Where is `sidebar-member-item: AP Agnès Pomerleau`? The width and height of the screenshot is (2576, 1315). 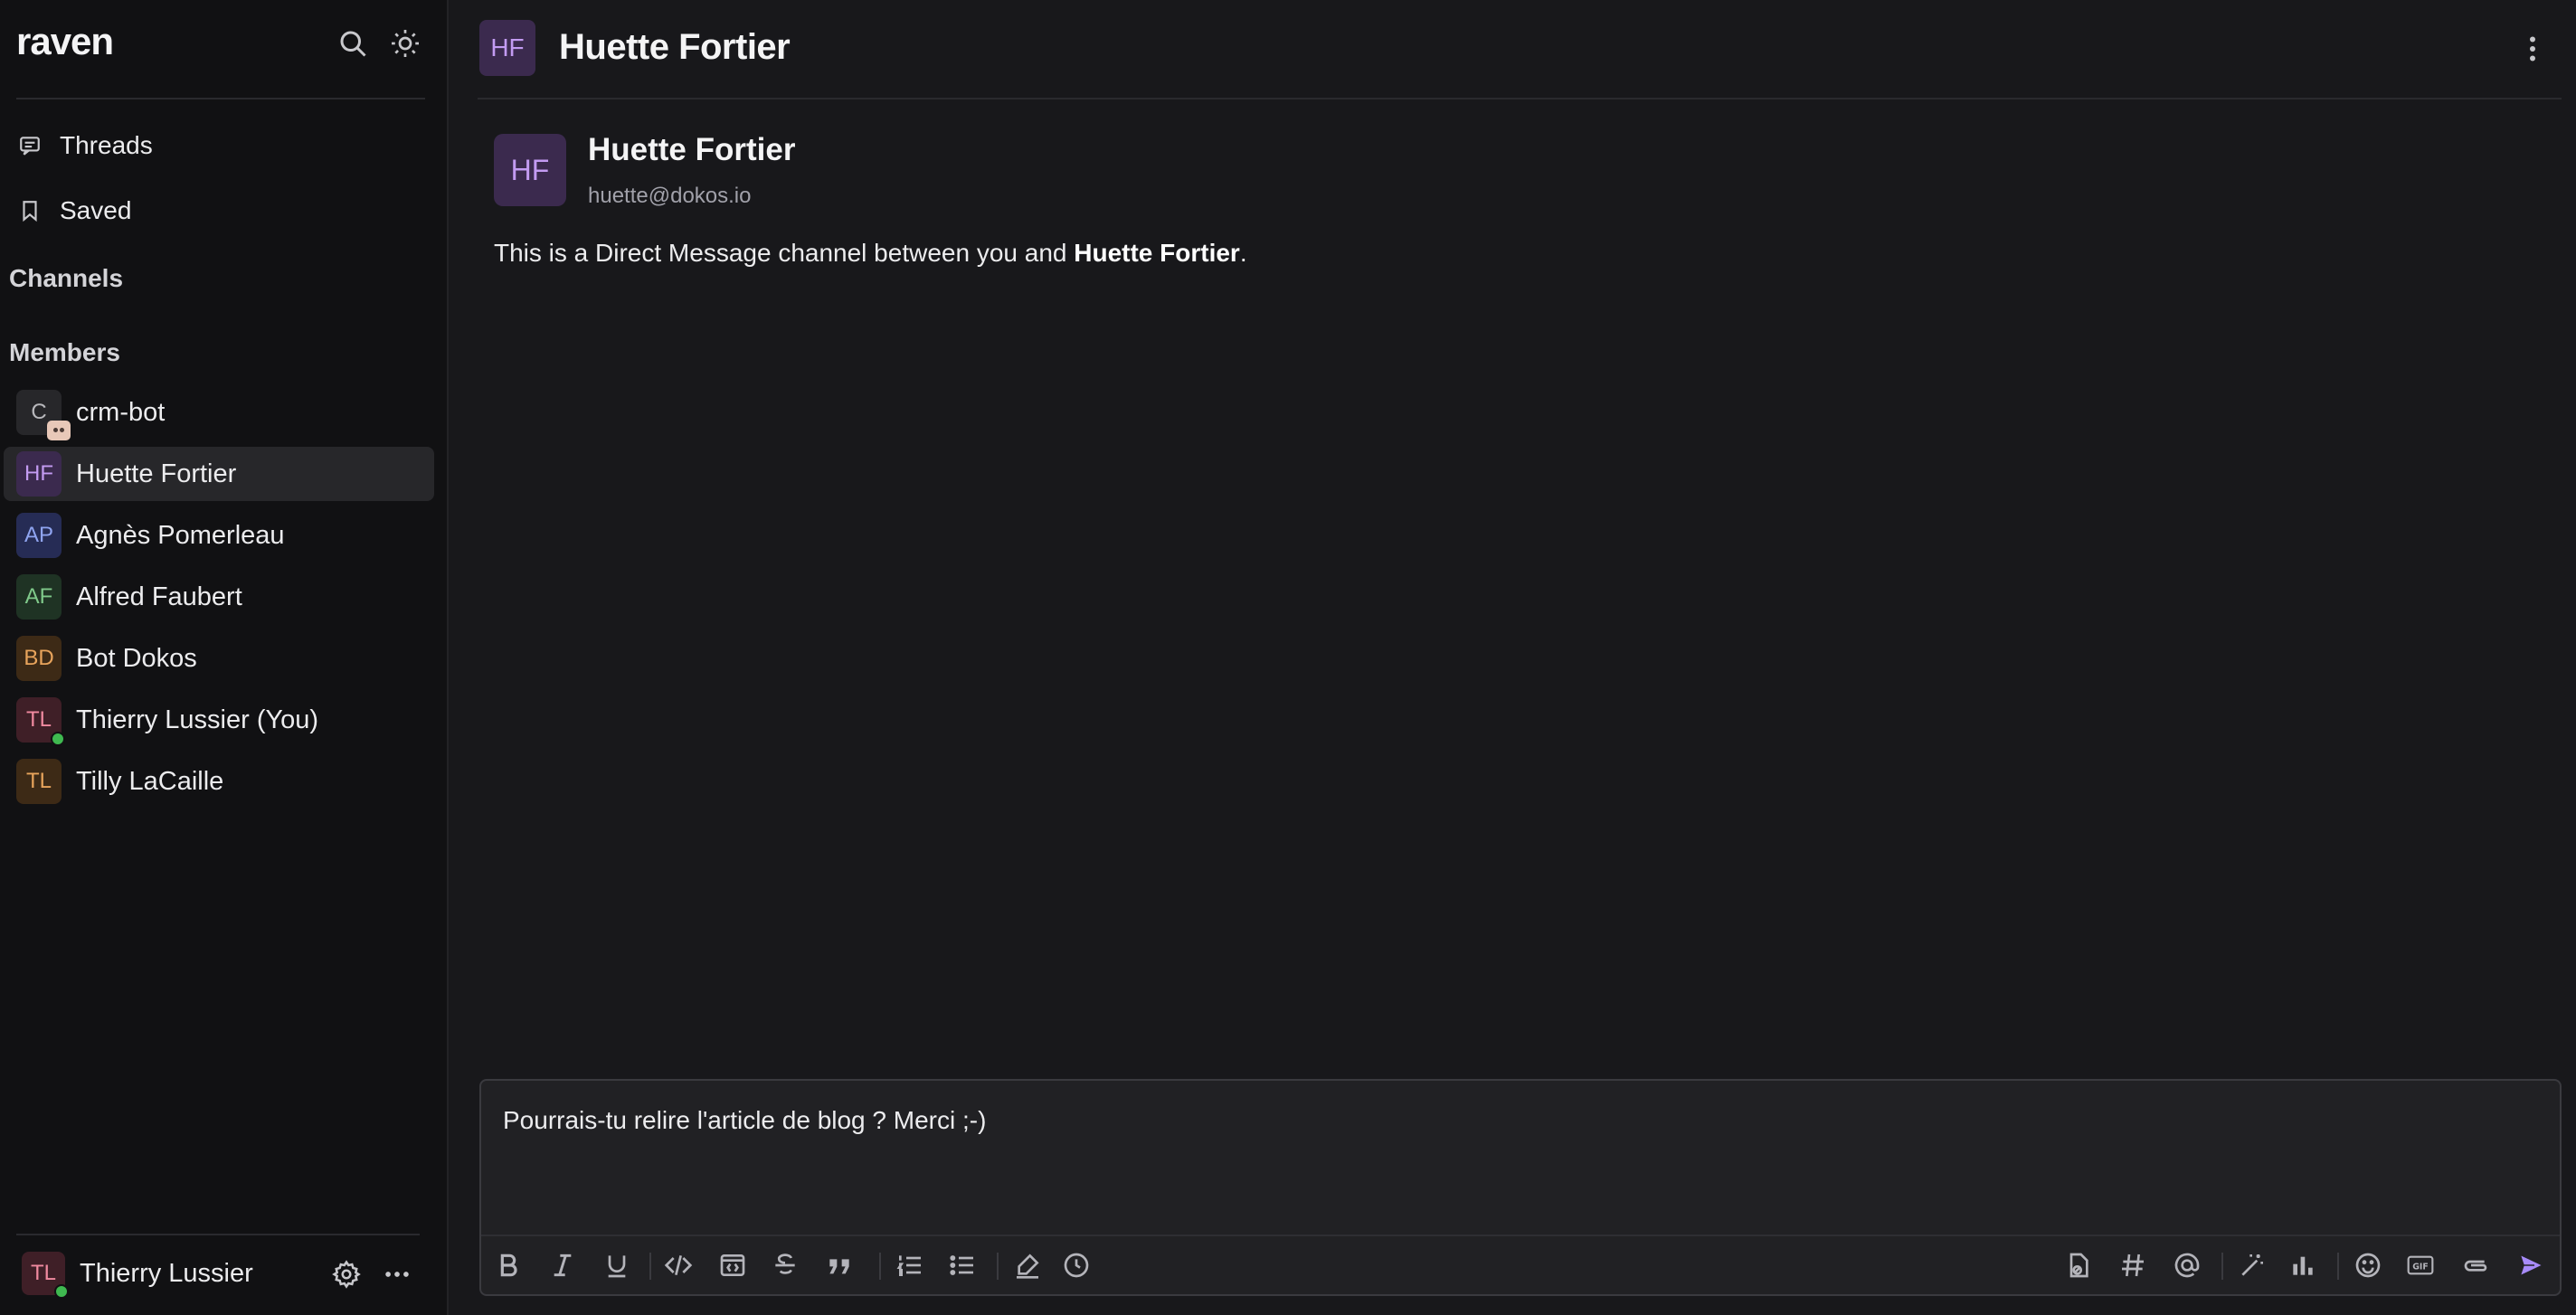 sidebar-member-item: AP Agnès Pomerleau is located at coordinates (219, 536).